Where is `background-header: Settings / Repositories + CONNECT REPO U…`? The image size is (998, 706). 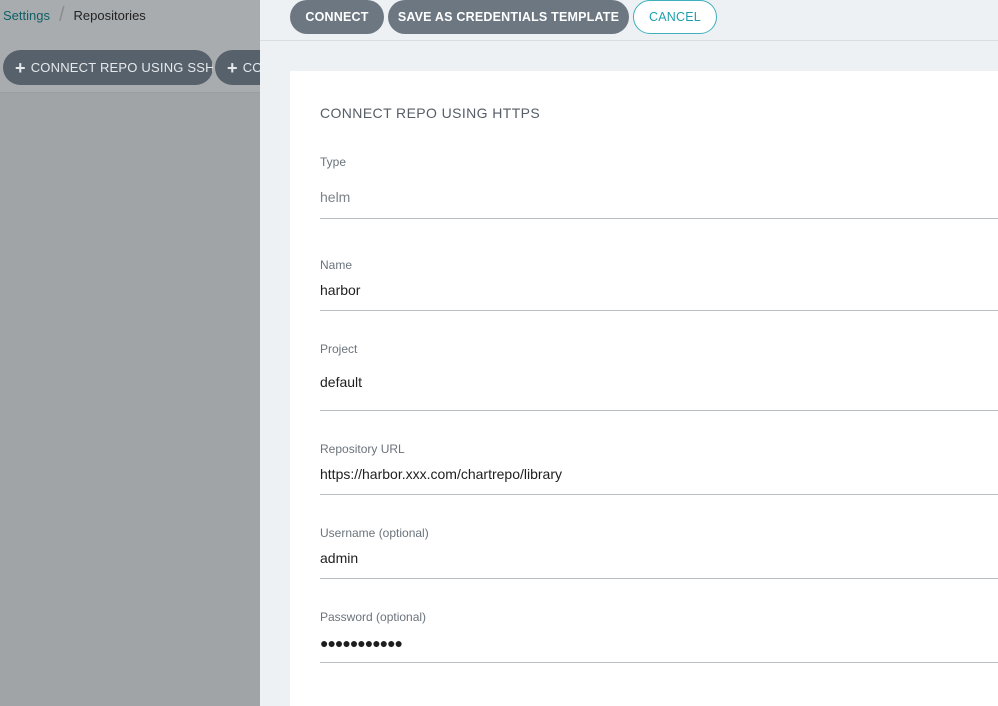
background-header: Settings / Repositories + CONNECT REPO U… is located at coordinates (137, 46).